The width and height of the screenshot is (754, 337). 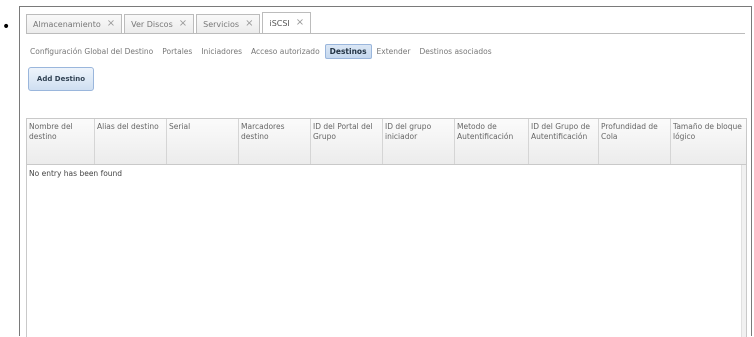 What do you see at coordinates (394, 51) in the screenshot?
I see `subnav-extender: Extender` at bounding box center [394, 51].